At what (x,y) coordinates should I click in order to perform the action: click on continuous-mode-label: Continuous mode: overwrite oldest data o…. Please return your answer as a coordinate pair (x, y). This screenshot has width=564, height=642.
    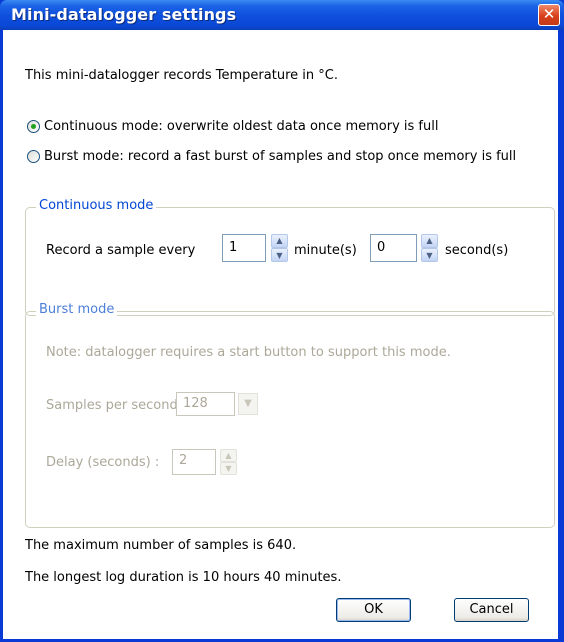
    Looking at the image, I should click on (241, 126).